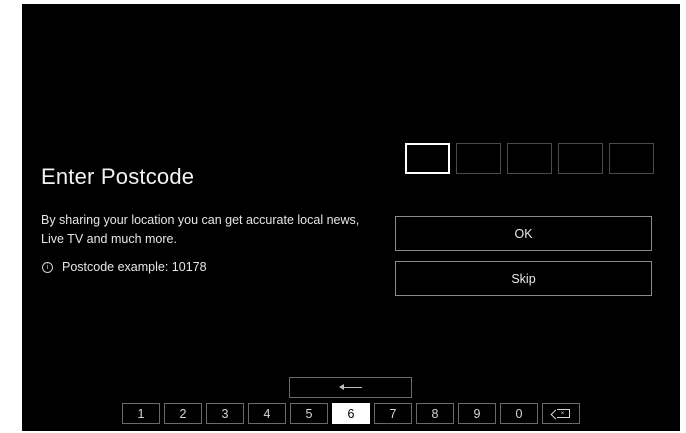 This screenshot has width=686, height=433. I want to click on key-6: 6, so click(351, 413).